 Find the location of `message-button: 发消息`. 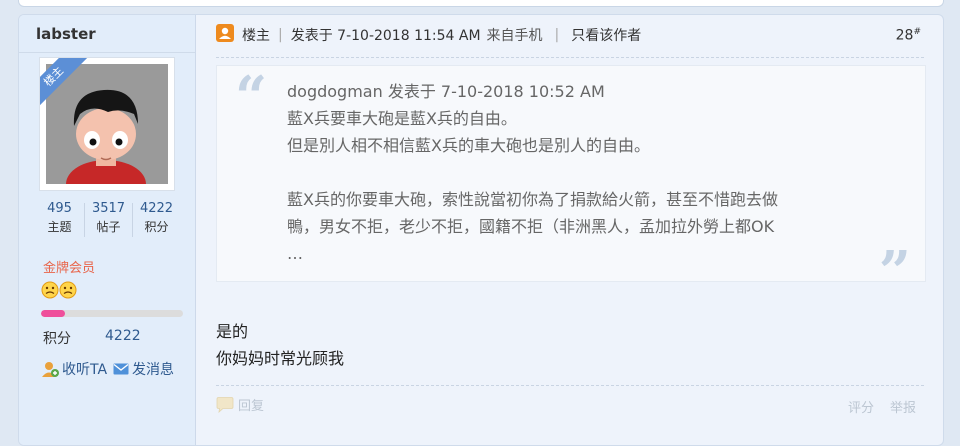

message-button: 发消息 is located at coordinates (143, 369).